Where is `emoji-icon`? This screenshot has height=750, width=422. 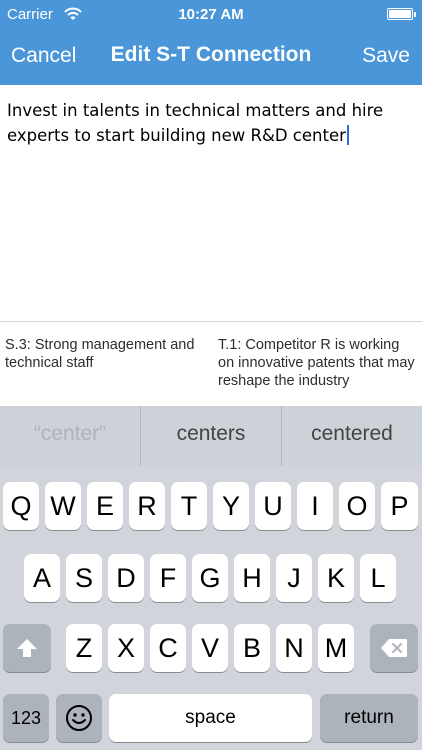 emoji-icon is located at coordinates (79, 717).